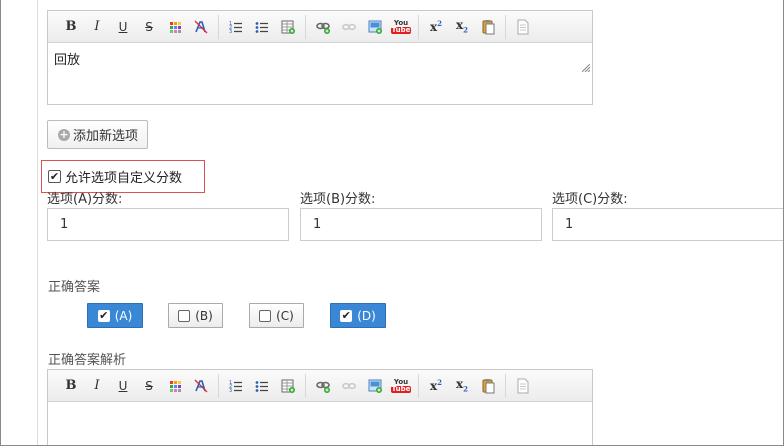 This screenshot has height=446, width=784. What do you see at coordinates (184, 315) in the screenshot?
I see `answer-b-checkbox` at bounding box center [184, 315].